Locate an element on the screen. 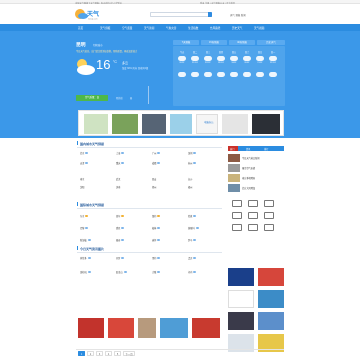 The image size is (360, 360). city-row: 悉尼 is located at coordinates (120, 228).